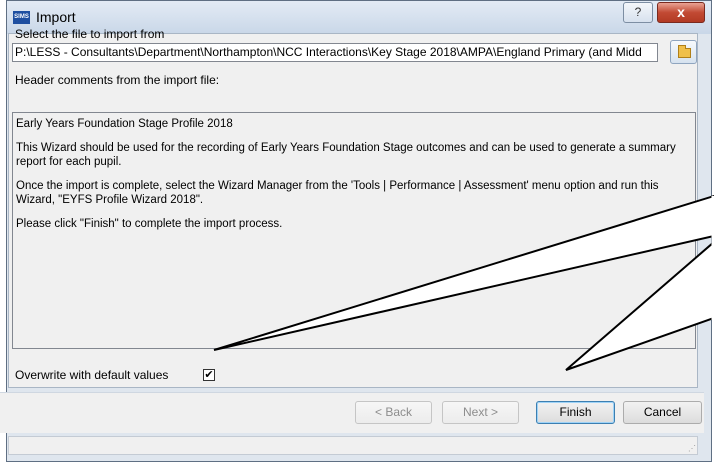 The width and height of the screenshot is (714, 470). I want to click on select-file-label: Select the file to import from, so click(90, 34).